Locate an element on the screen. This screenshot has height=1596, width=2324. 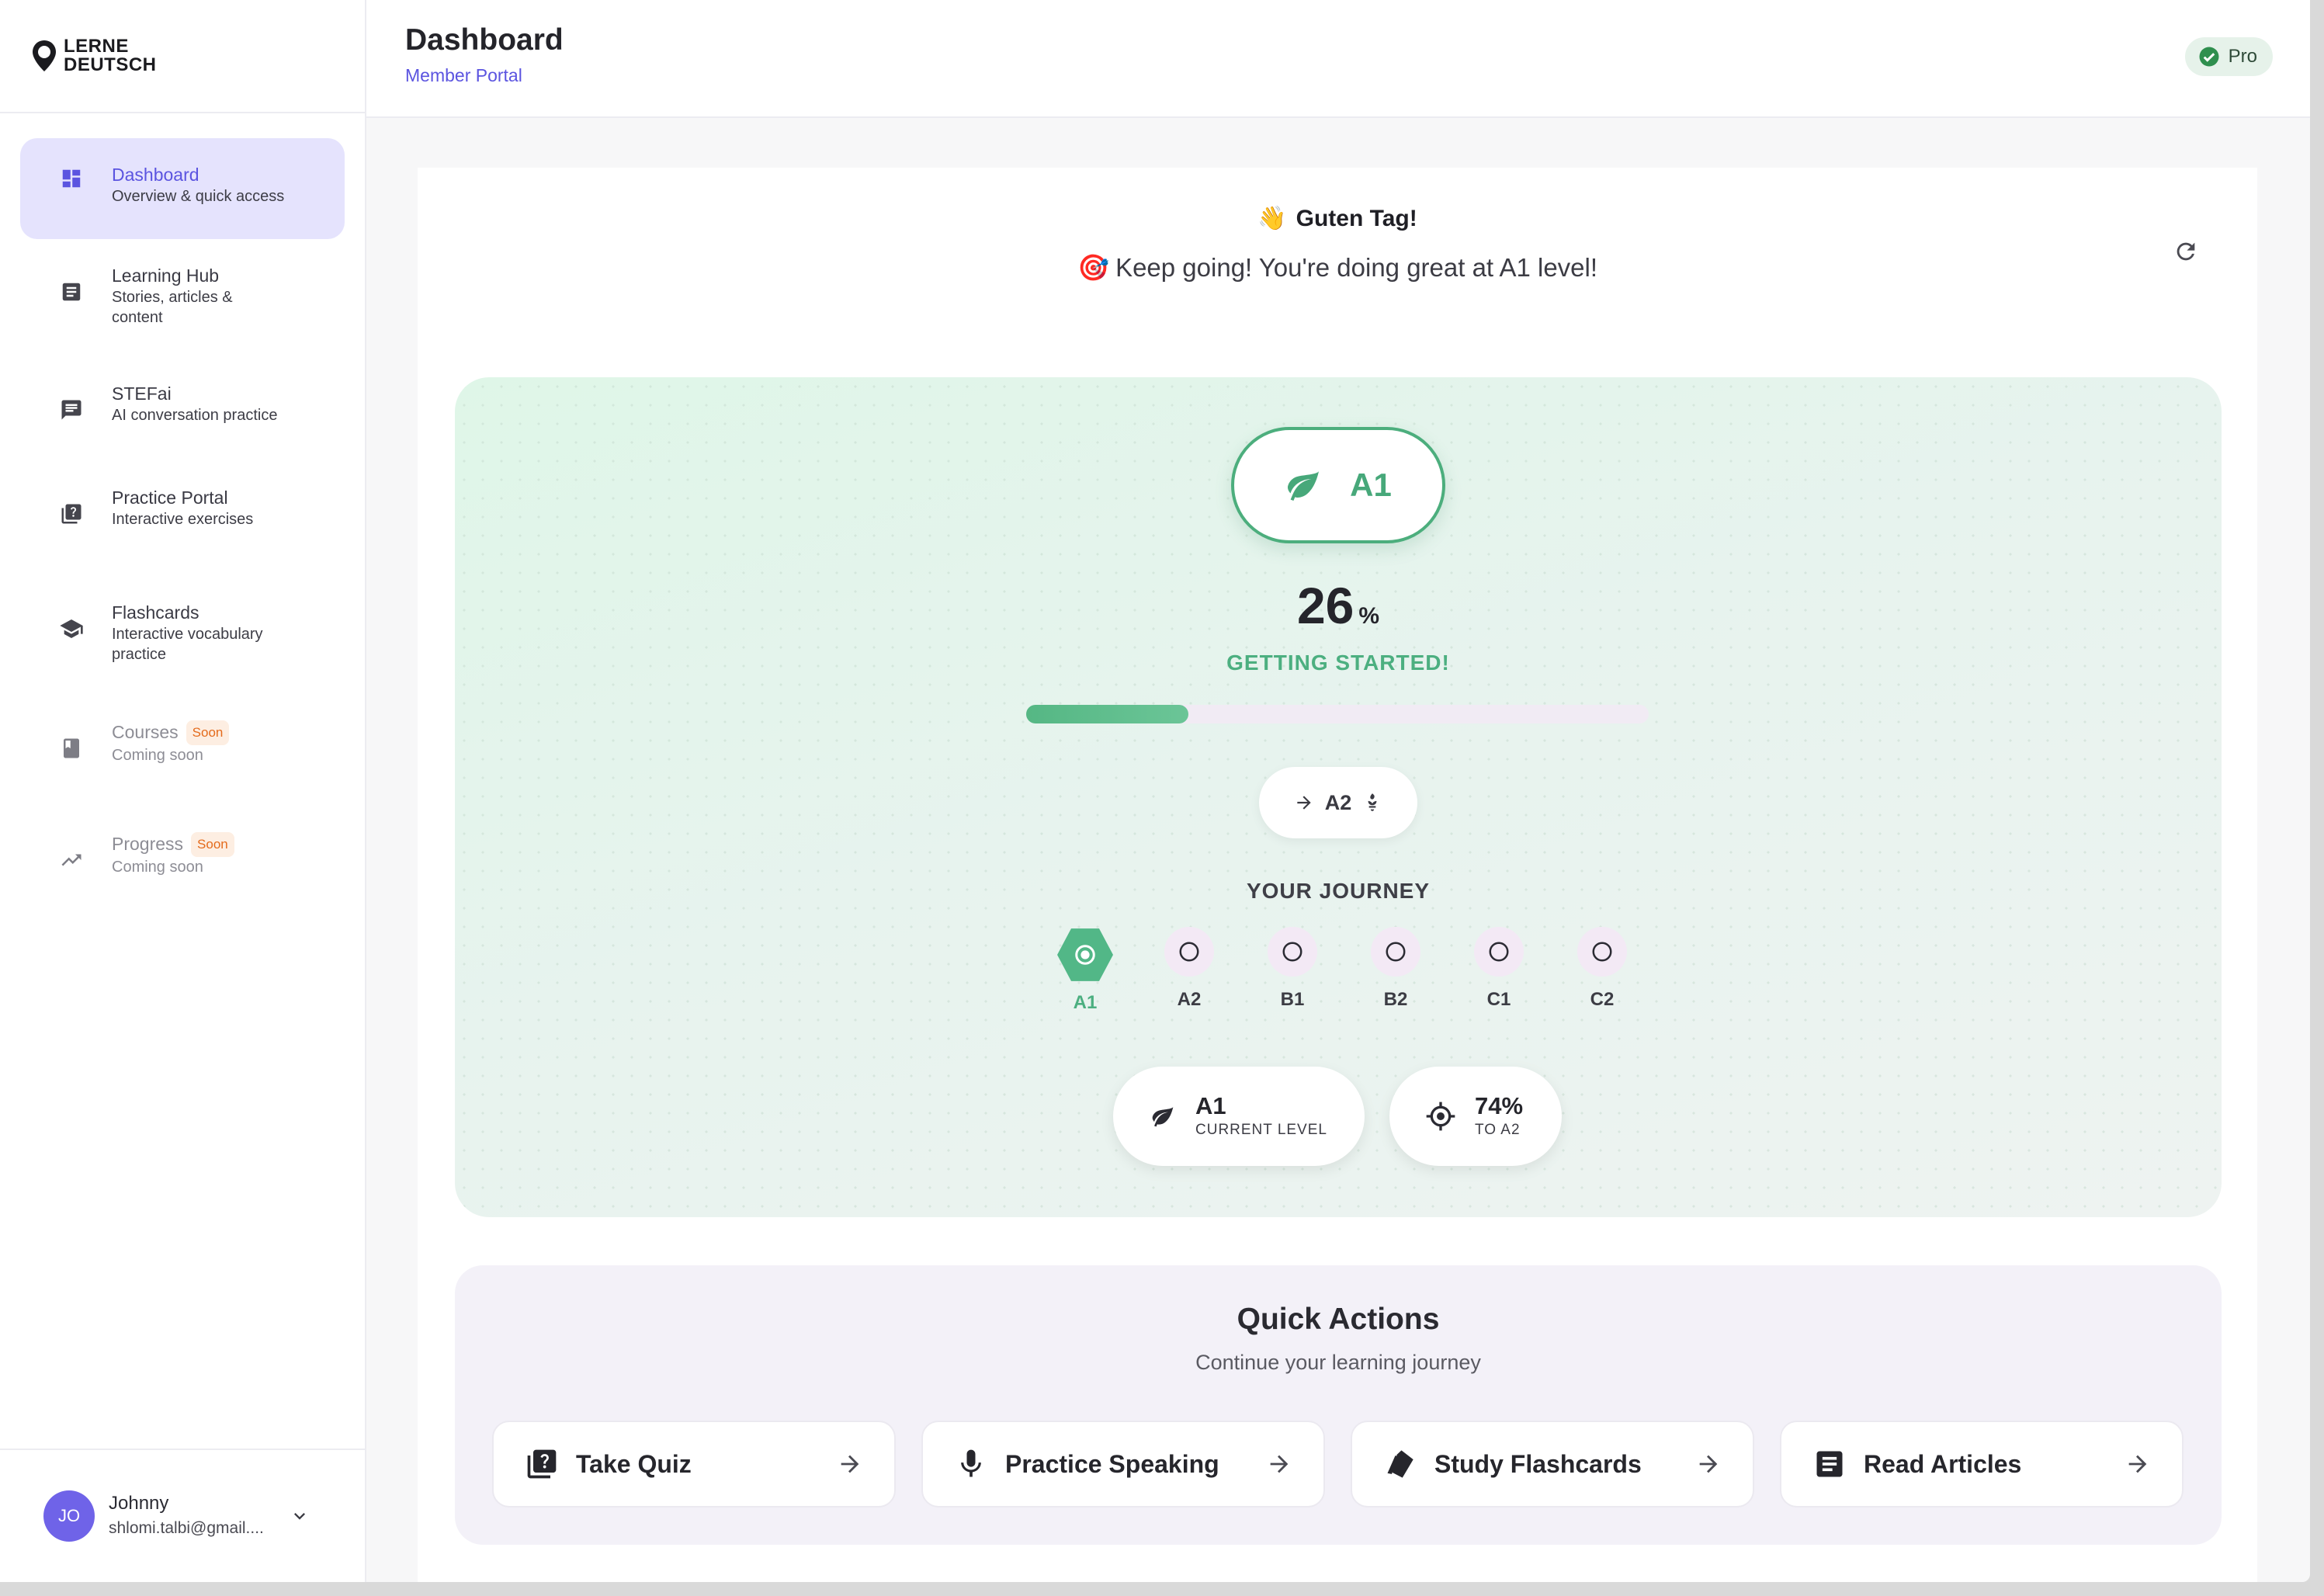
sidebar-item-subtitle: Interactive exercises is located at coordinates (183, 519).